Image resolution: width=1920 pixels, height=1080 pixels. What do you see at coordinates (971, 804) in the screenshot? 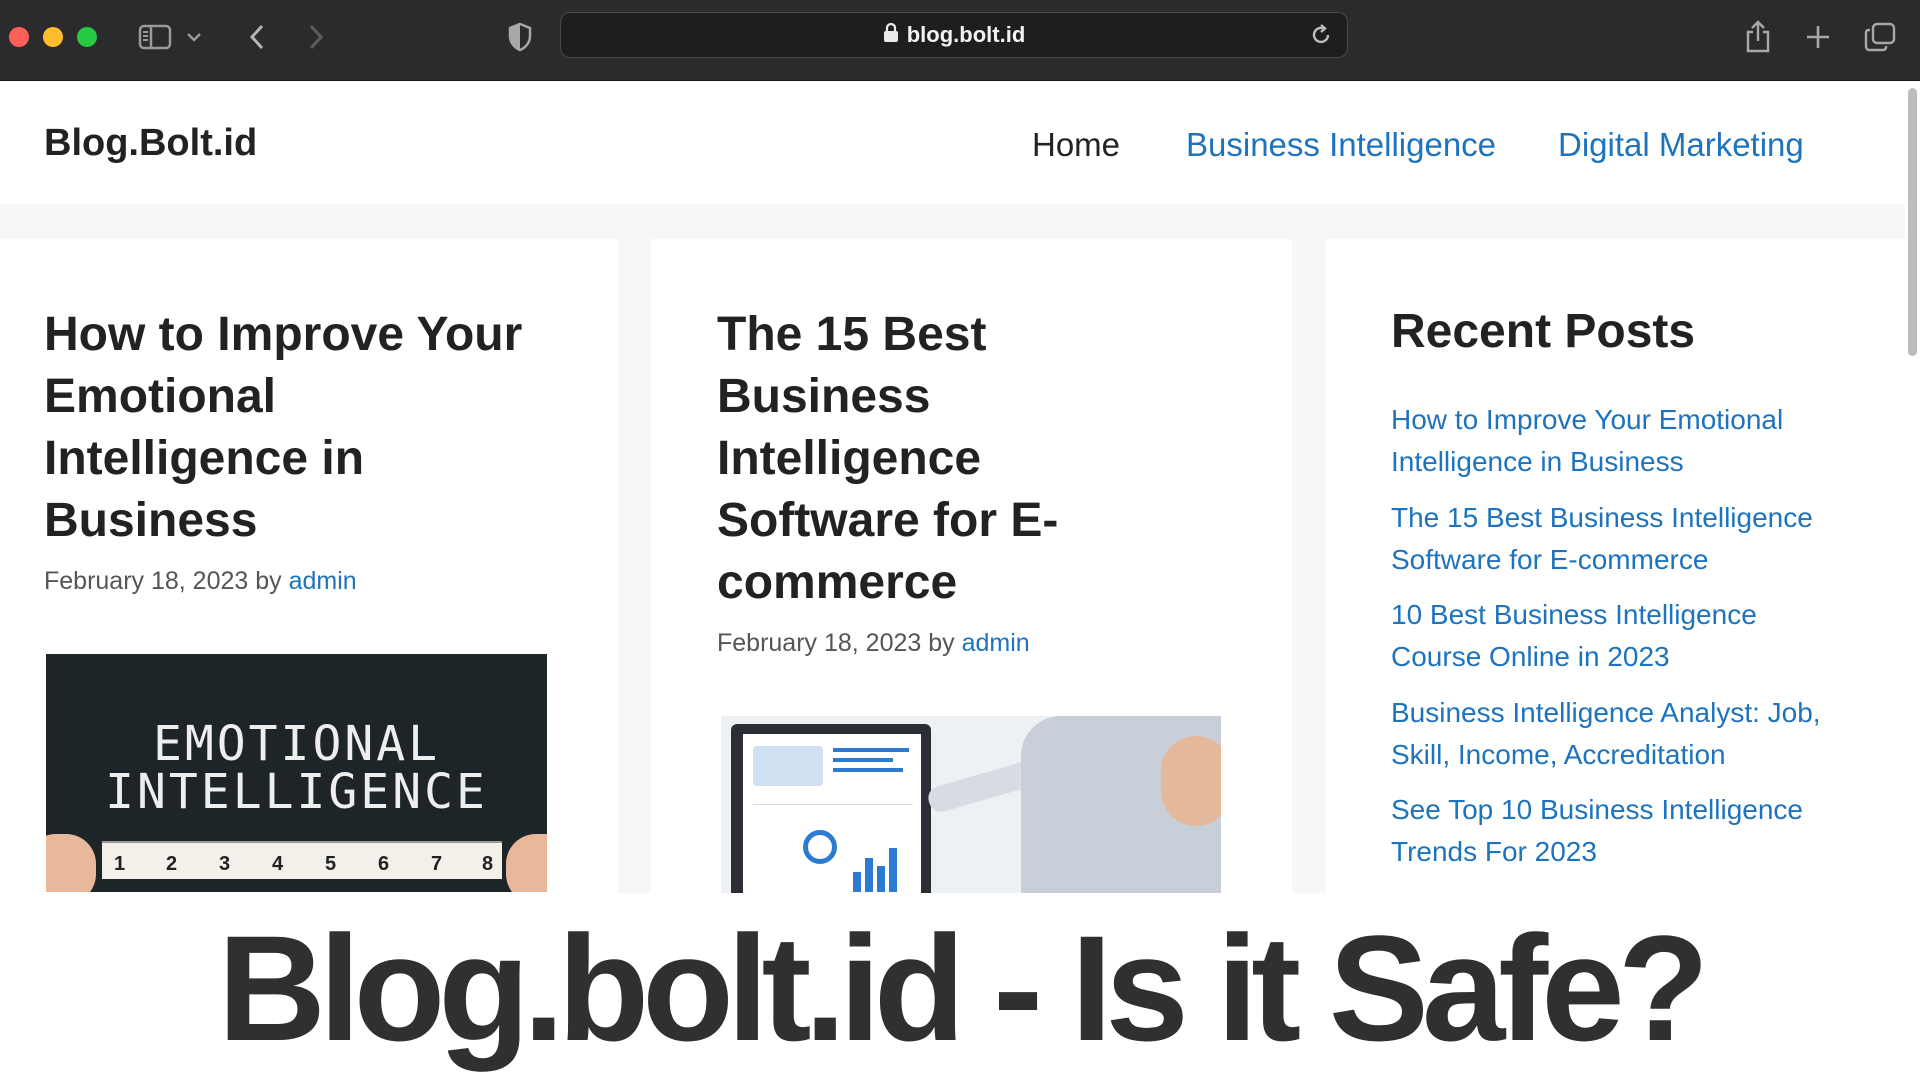
I see `post-thumbnail` at bounding box center [971, 804].